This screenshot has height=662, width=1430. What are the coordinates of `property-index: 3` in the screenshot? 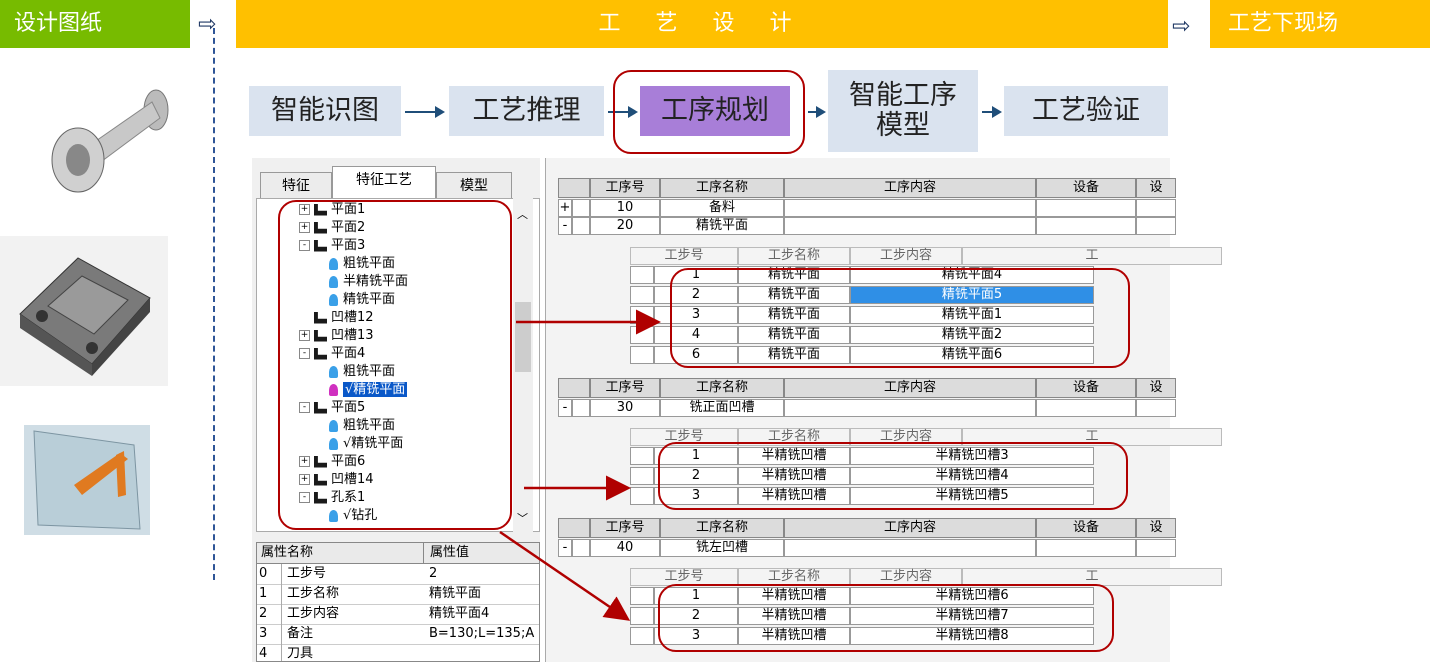 It's located at (270, 634).